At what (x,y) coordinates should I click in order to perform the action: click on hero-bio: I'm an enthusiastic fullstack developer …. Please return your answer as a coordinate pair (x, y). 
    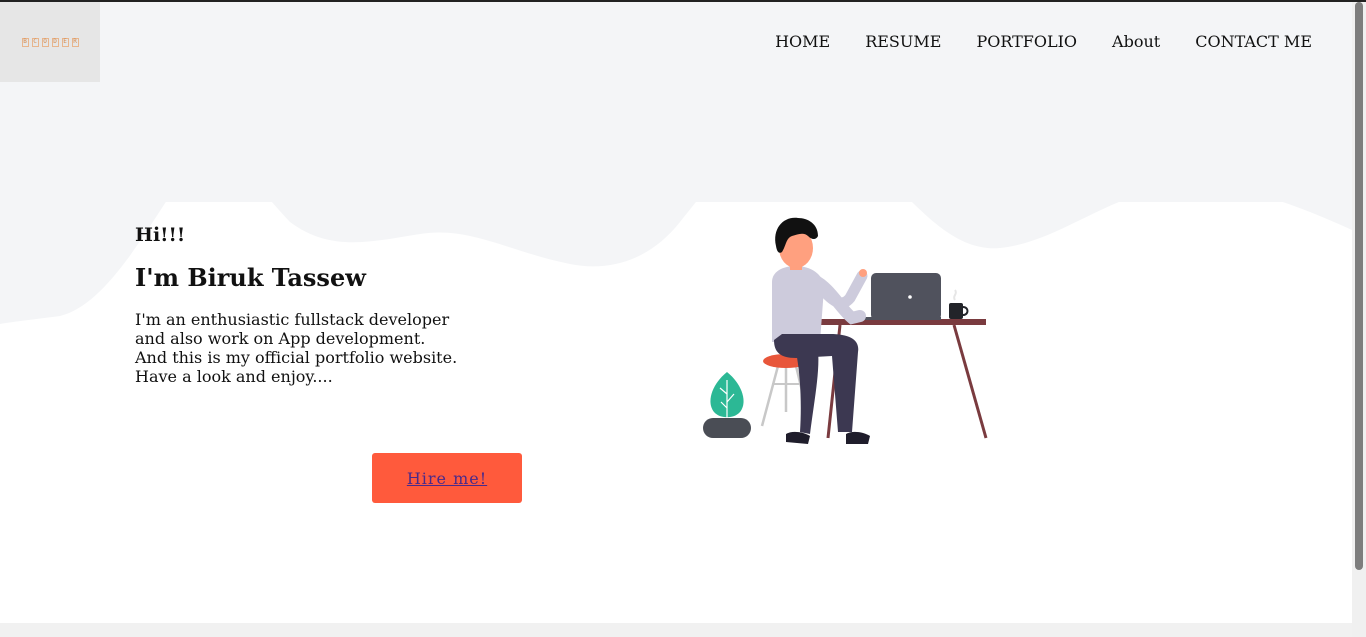
    Looking at the image, I should click on (315, 348).